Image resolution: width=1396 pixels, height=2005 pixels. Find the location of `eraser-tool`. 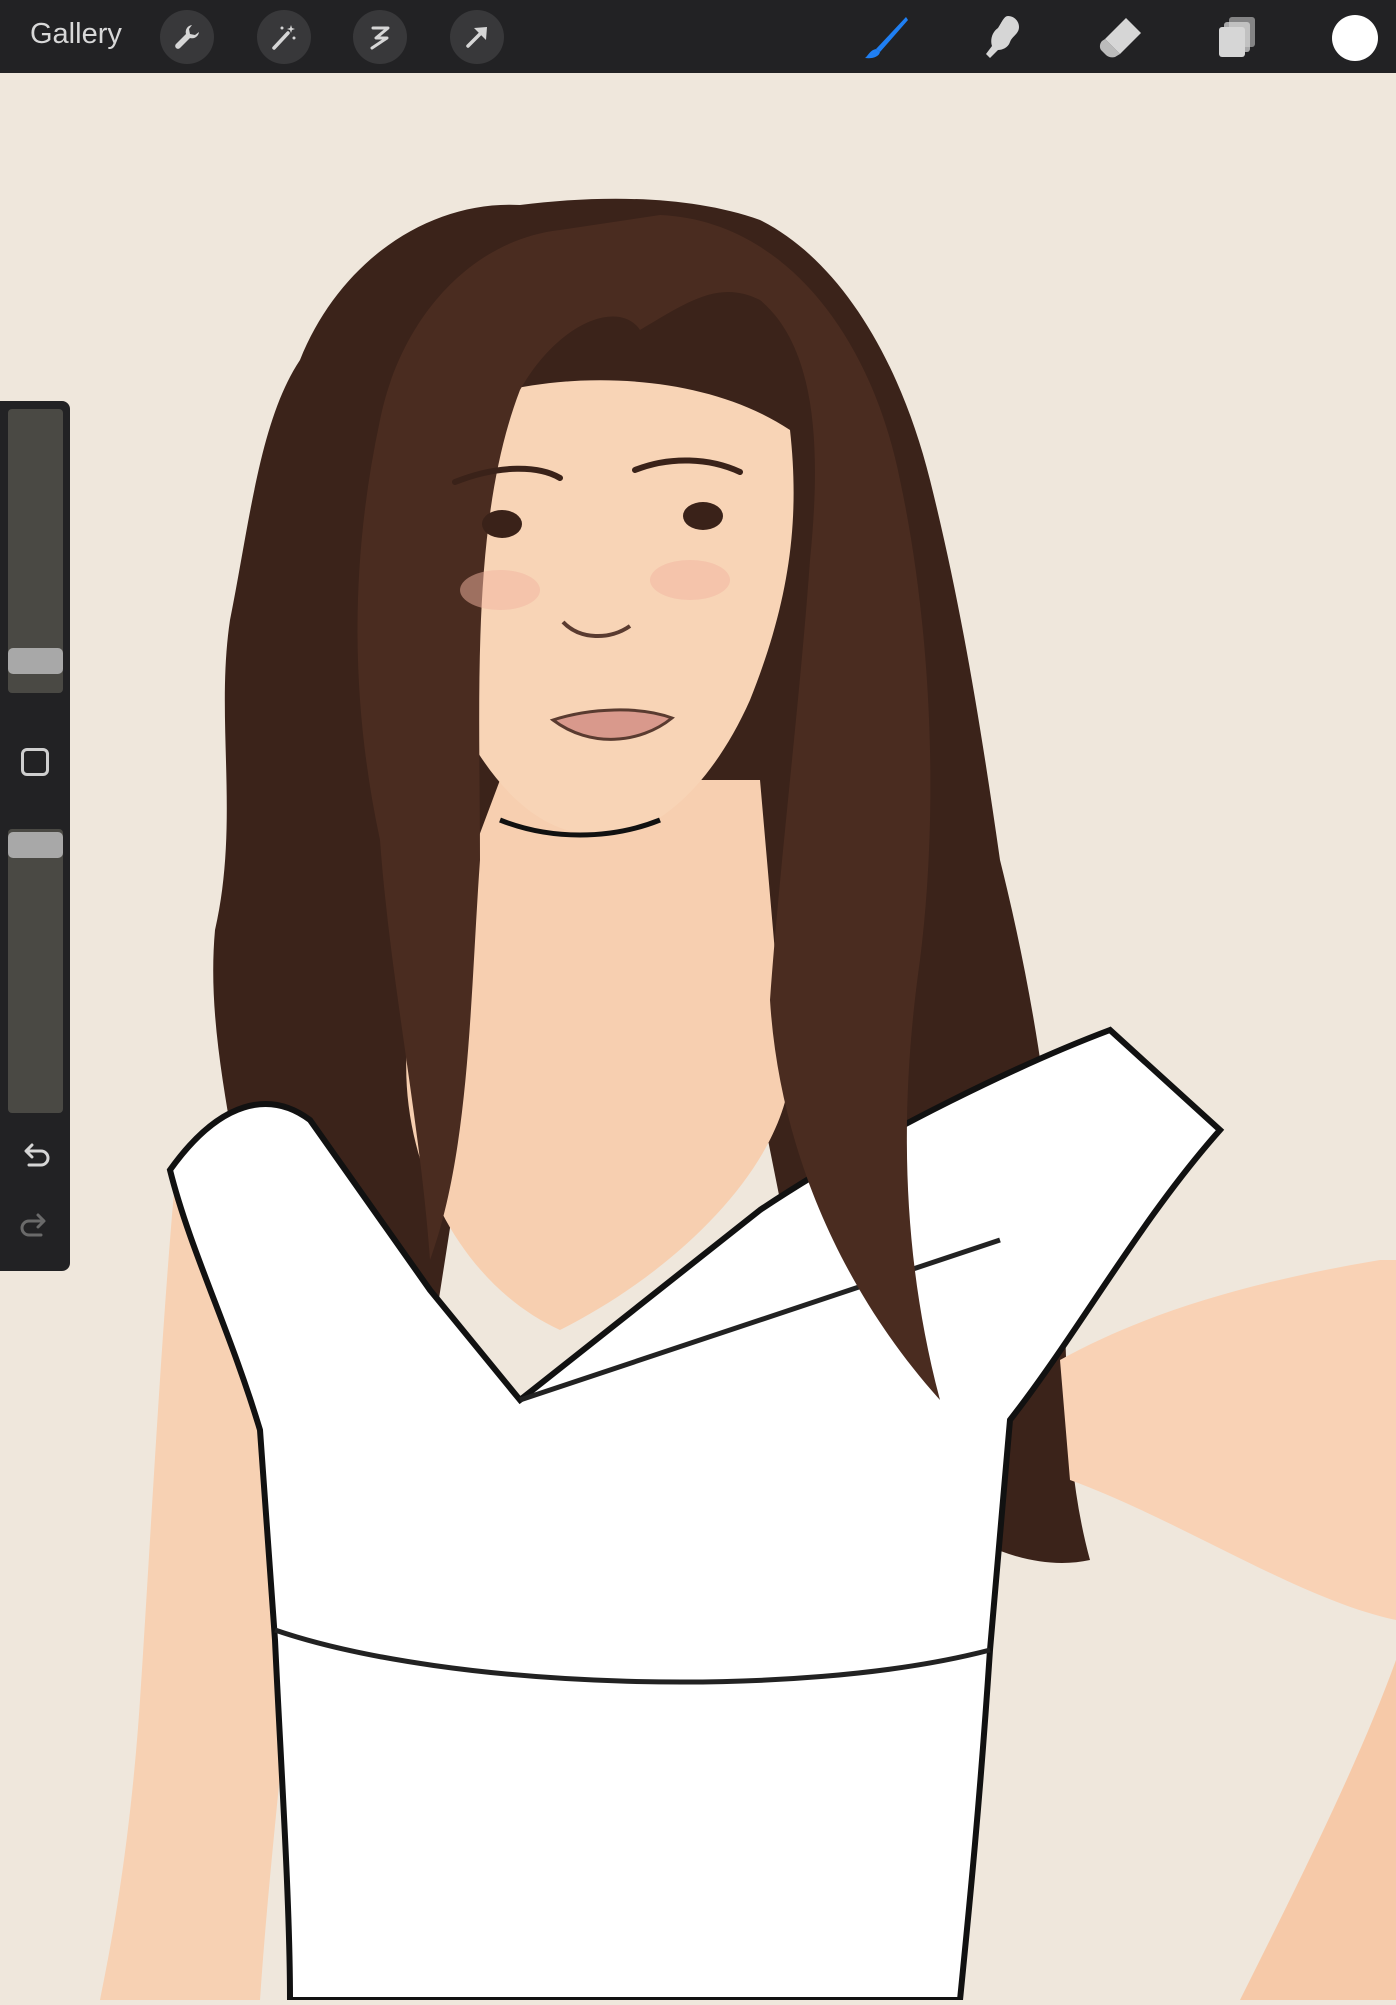

eraser-tool is located at coordinates (1121, 37).